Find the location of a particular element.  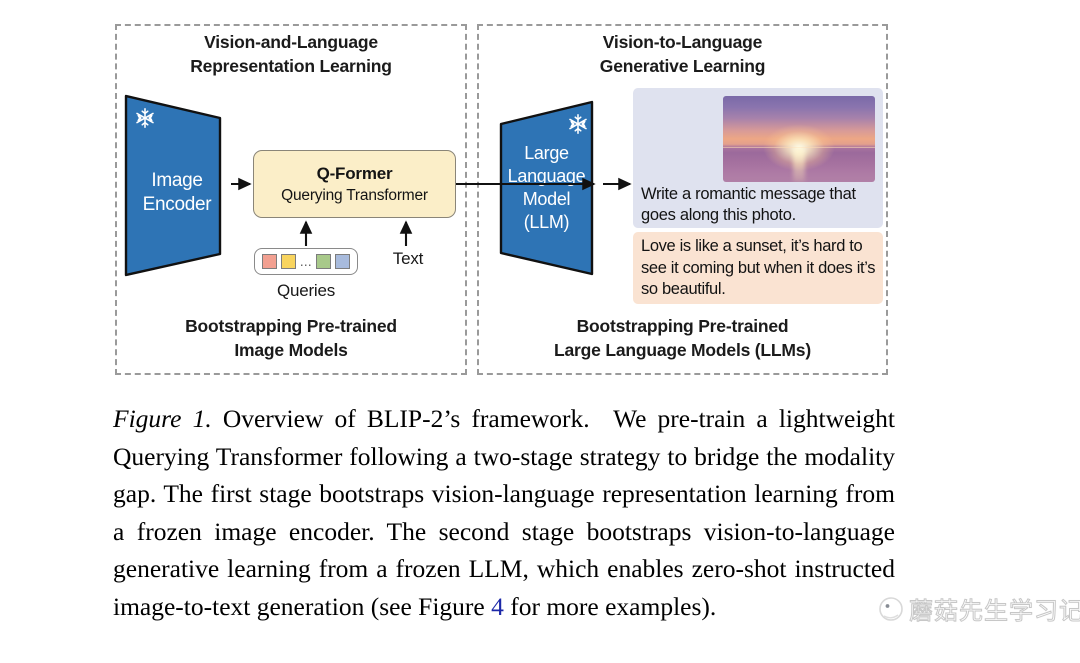

sun-reflection is located at coordinates (799, 164).